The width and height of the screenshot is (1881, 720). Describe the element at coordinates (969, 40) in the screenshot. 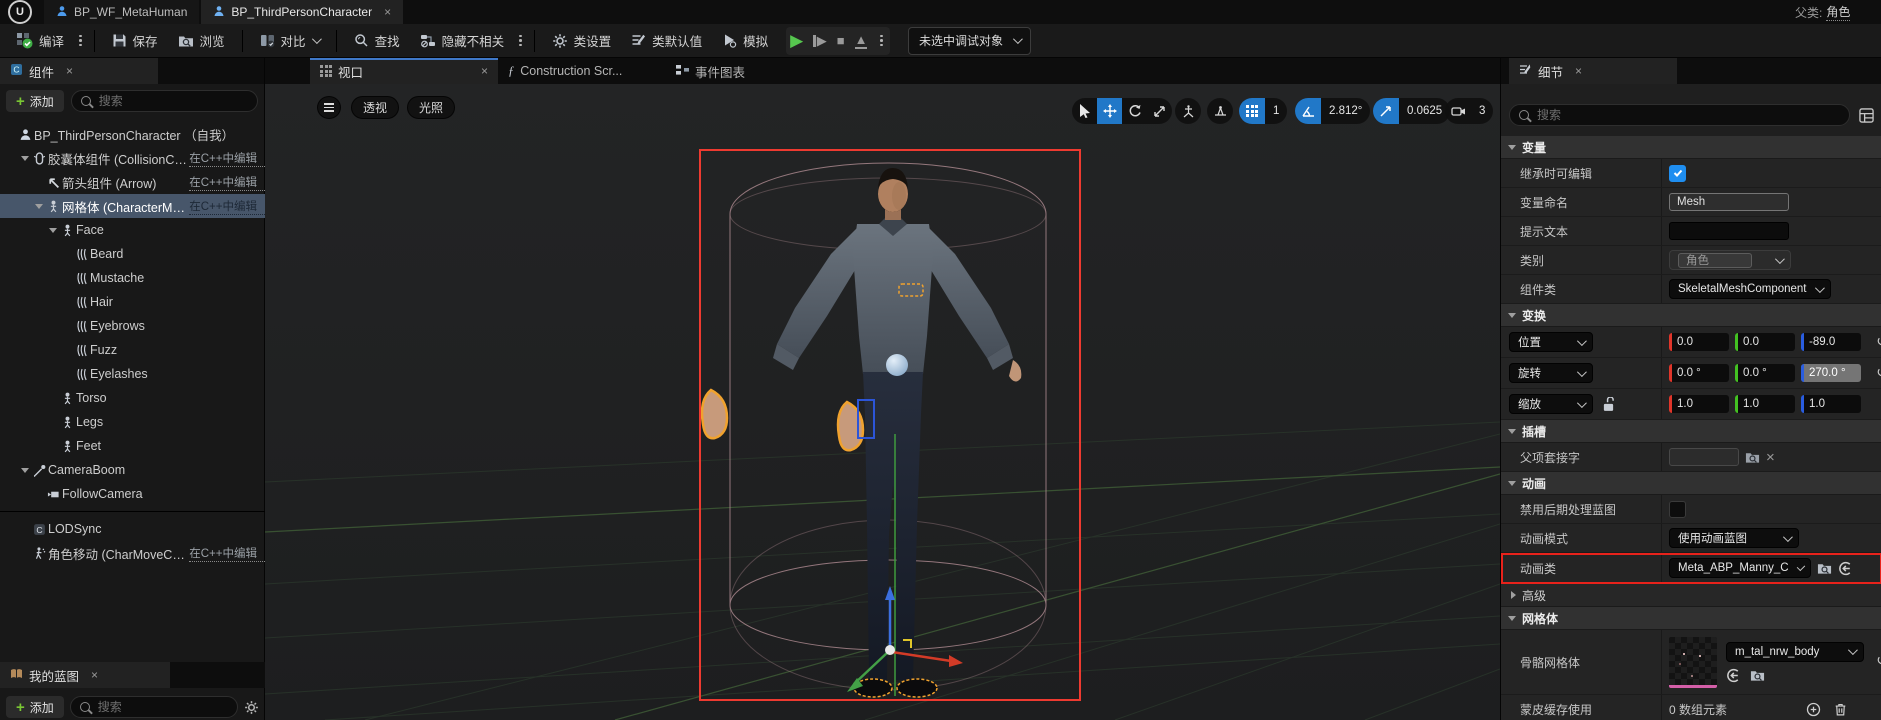

I see `debug-object-dropdown: 未选中调试对象` at that location.